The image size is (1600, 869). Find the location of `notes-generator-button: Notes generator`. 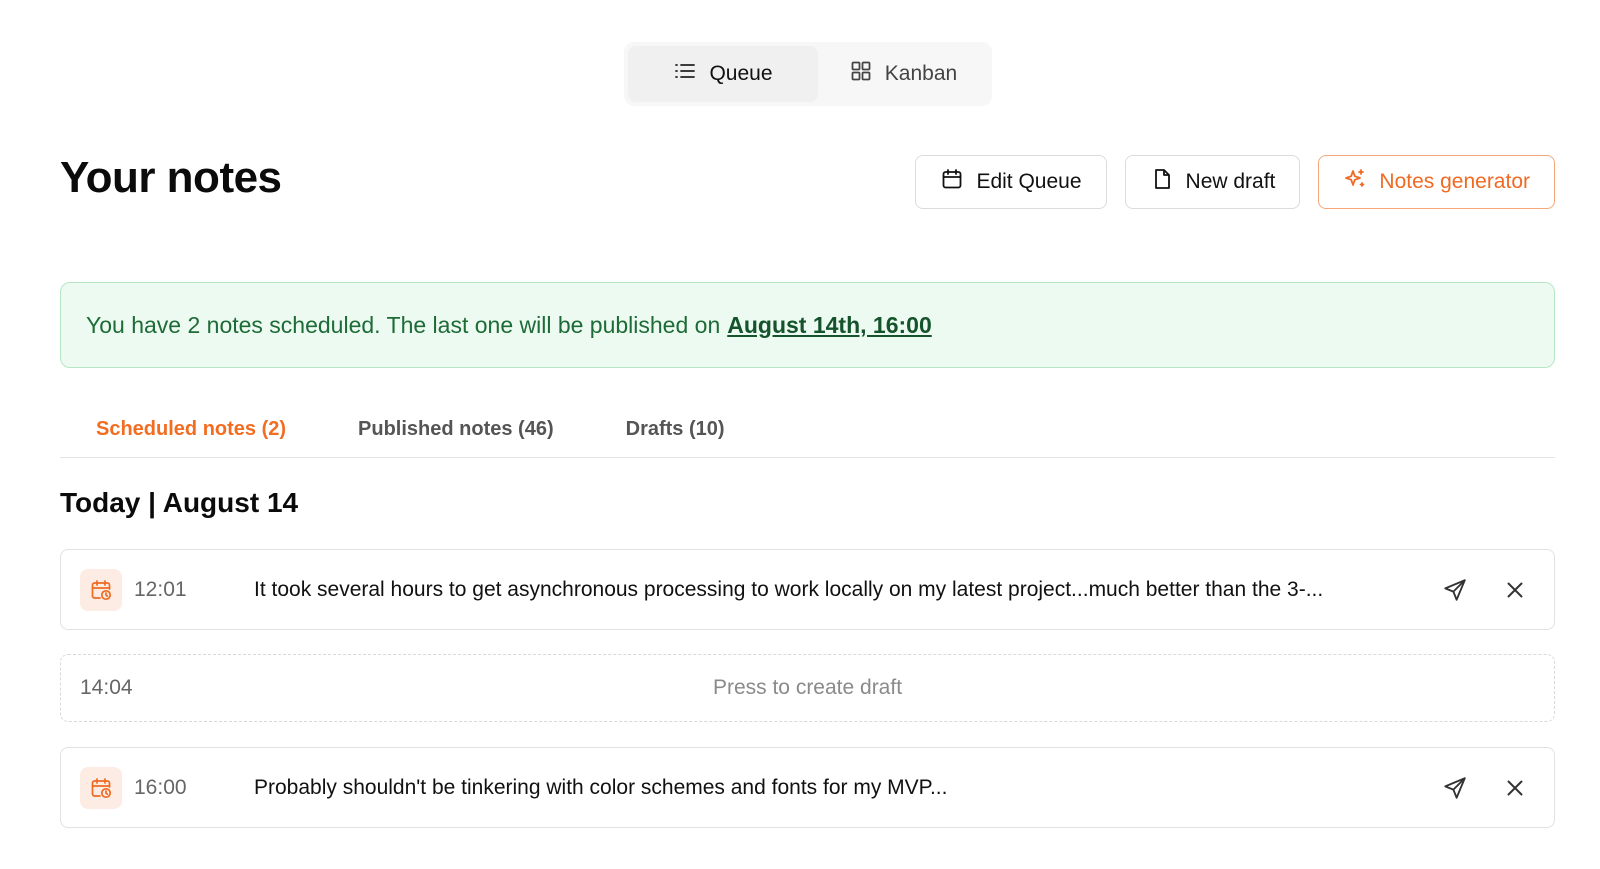

notes-generator-button: Notes generator is located at coordinates (1436, 182).